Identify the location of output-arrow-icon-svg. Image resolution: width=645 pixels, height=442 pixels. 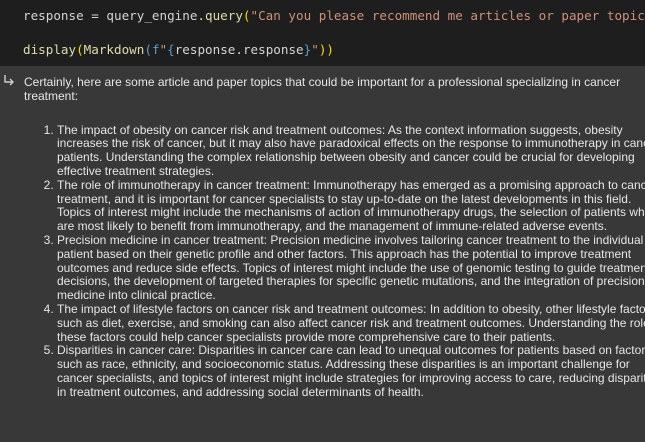
(9, 80).